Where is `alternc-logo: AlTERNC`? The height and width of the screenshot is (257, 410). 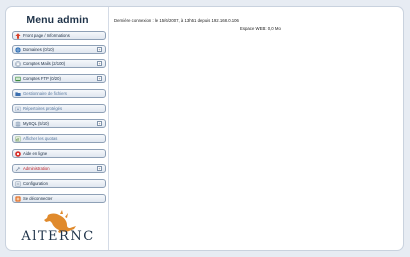
alternc-logo: AlTERNC is located at coordinates (58, 229).